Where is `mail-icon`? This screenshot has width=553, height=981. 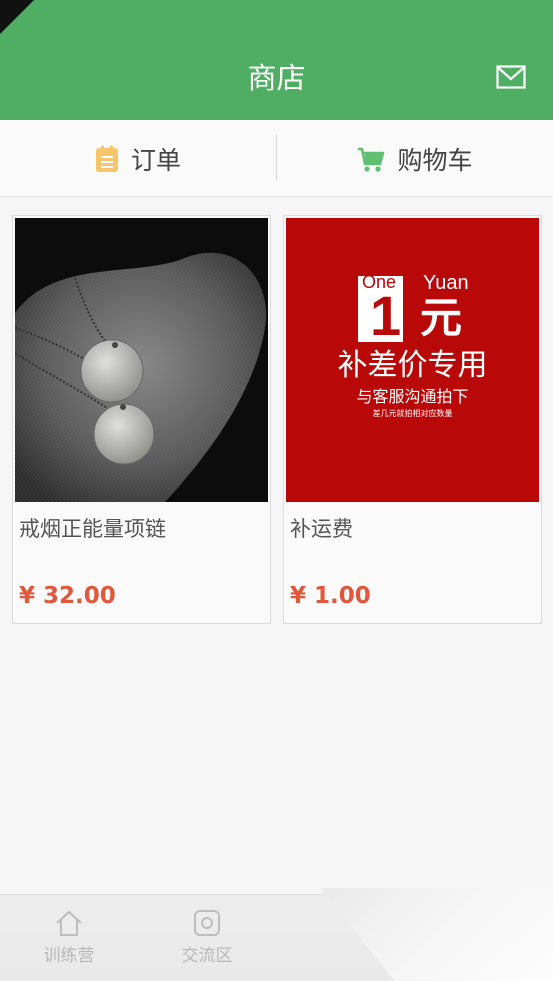
mail-icon is located at coordinates (511, 77).